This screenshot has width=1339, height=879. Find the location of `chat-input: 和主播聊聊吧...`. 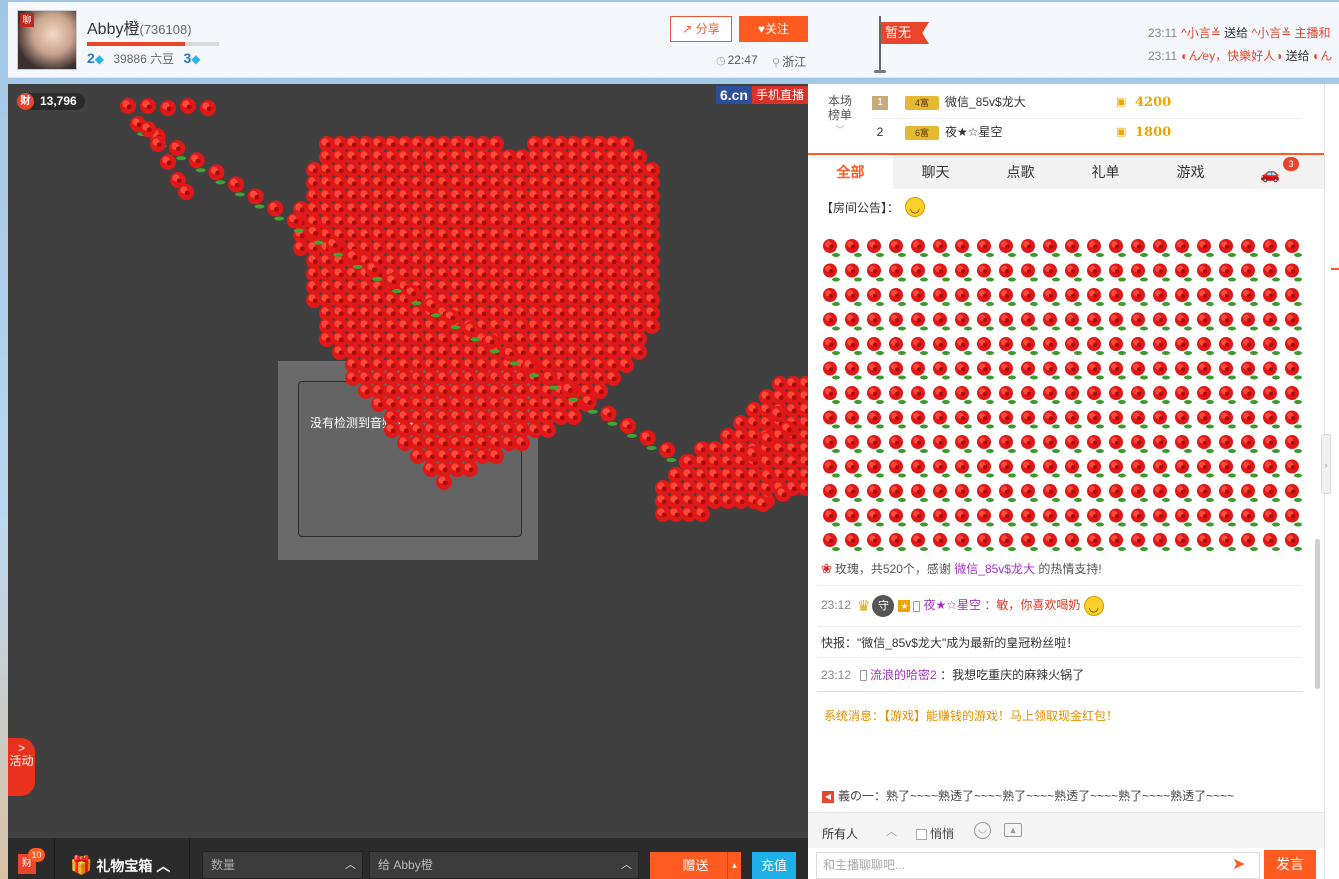

chat-input: 和主播聊聊吧... is located at coordinates (1038, 865).